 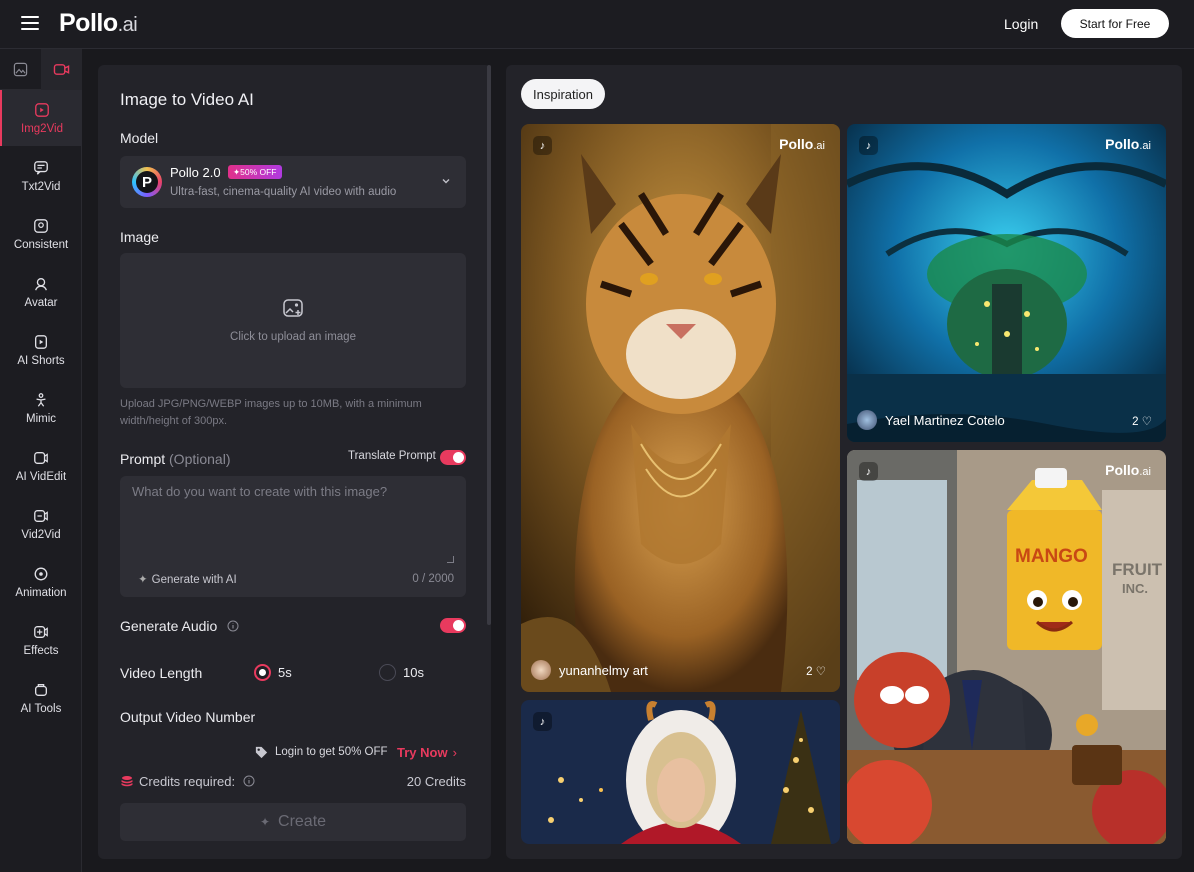 I want to click on try-now-link: Try Now ›, so click(x=427, y=752).